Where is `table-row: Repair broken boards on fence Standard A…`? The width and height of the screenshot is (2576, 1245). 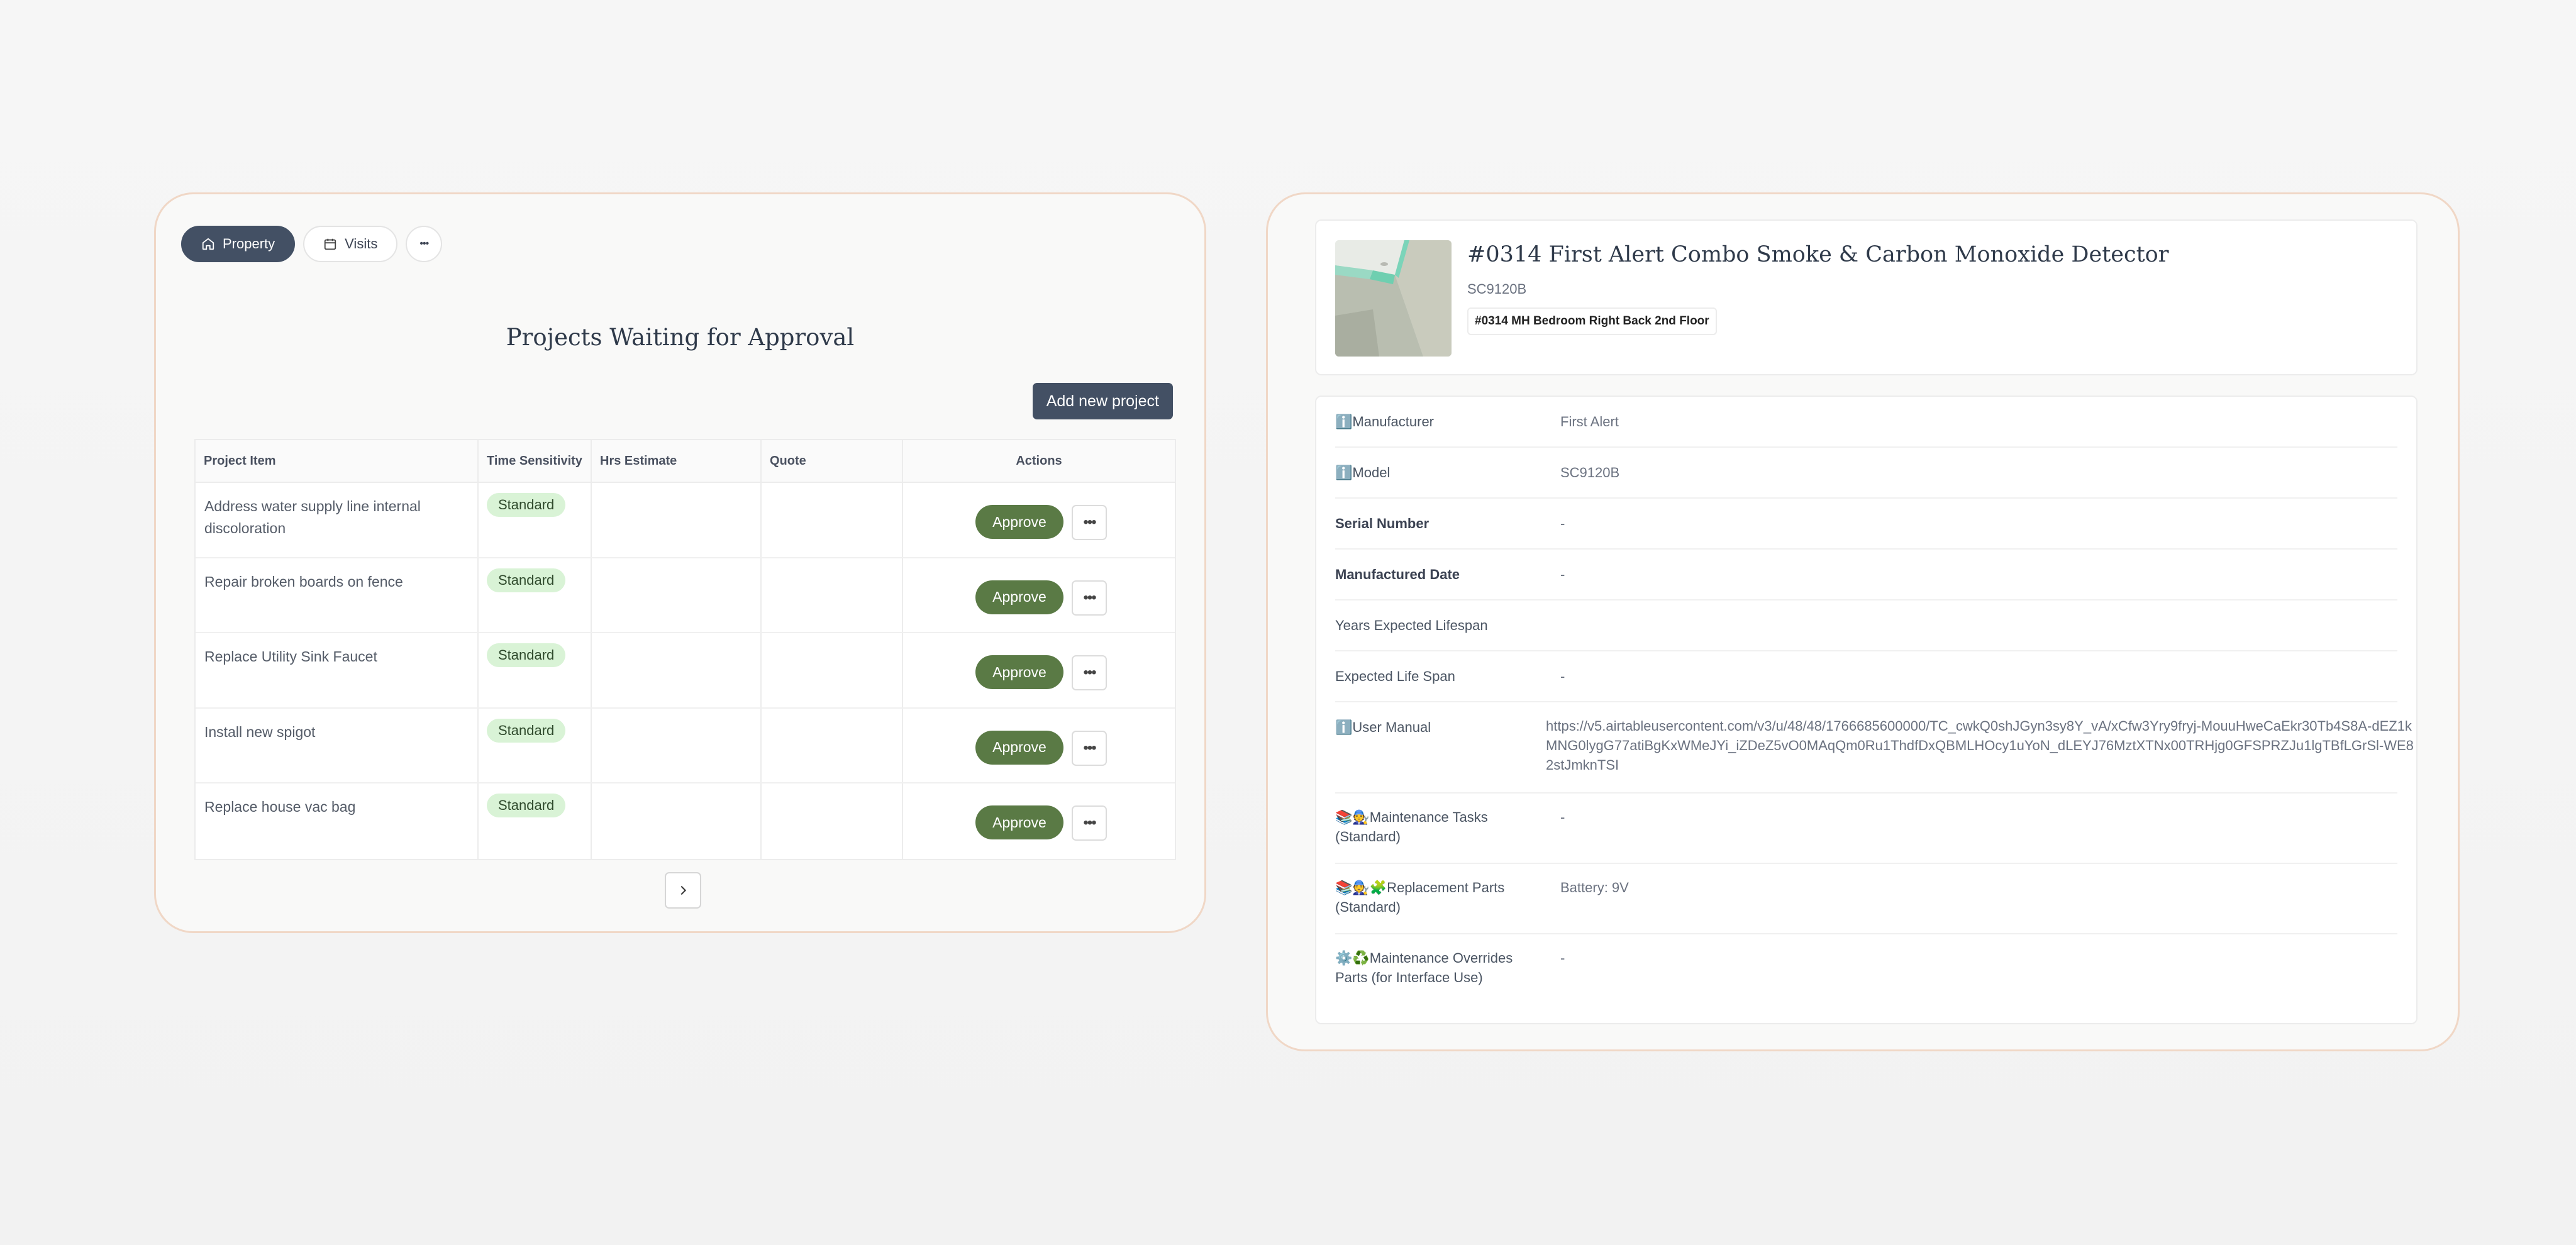
table-row: Repair broken boards on fence Standard A… is located at coordinates (685, 595).